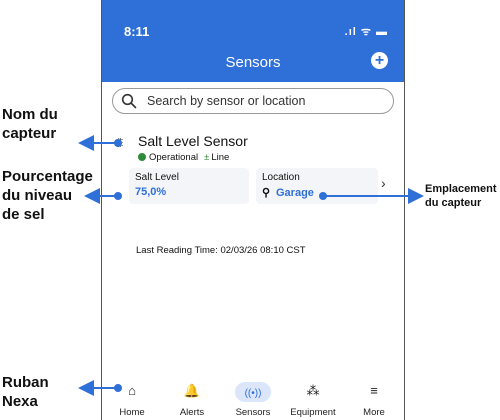 This screenshot has height=420, width=500. I want to click on sensor-status-row: Operational ± Line, so click(183, 157).